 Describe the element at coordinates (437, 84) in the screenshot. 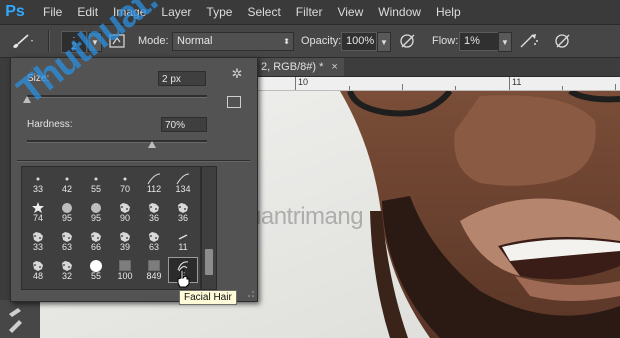

I see `horizontal-ruler: 10 11` at that location.